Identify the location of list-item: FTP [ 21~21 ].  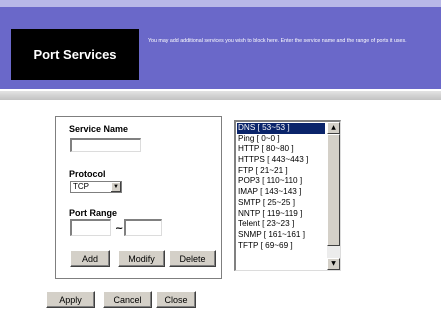
(281, 171).